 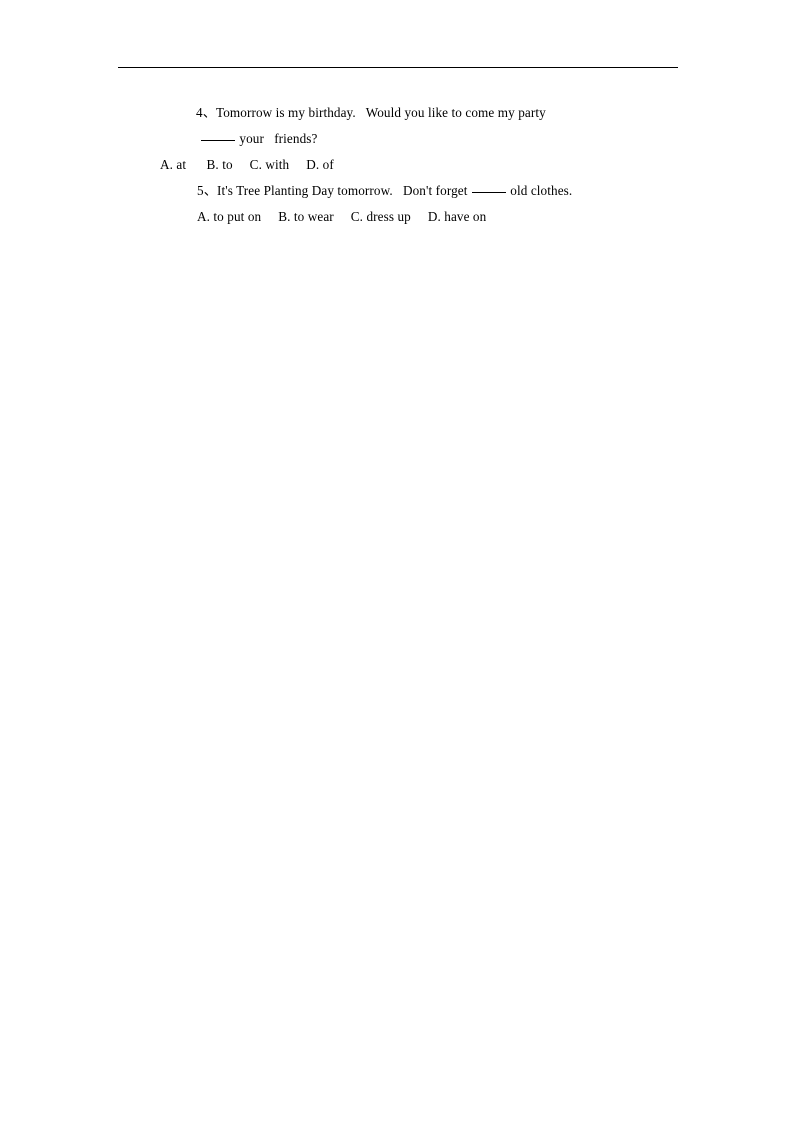 I want to click on question-4-option-b: B. to, so click(x=220, y=164).